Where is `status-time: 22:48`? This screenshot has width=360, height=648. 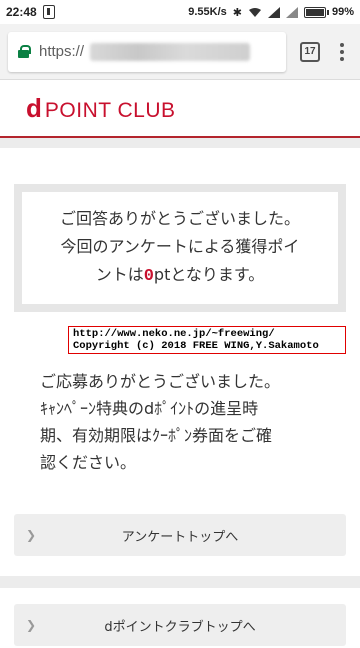 status-time: 22:48 is located at coordinates (21, 12).